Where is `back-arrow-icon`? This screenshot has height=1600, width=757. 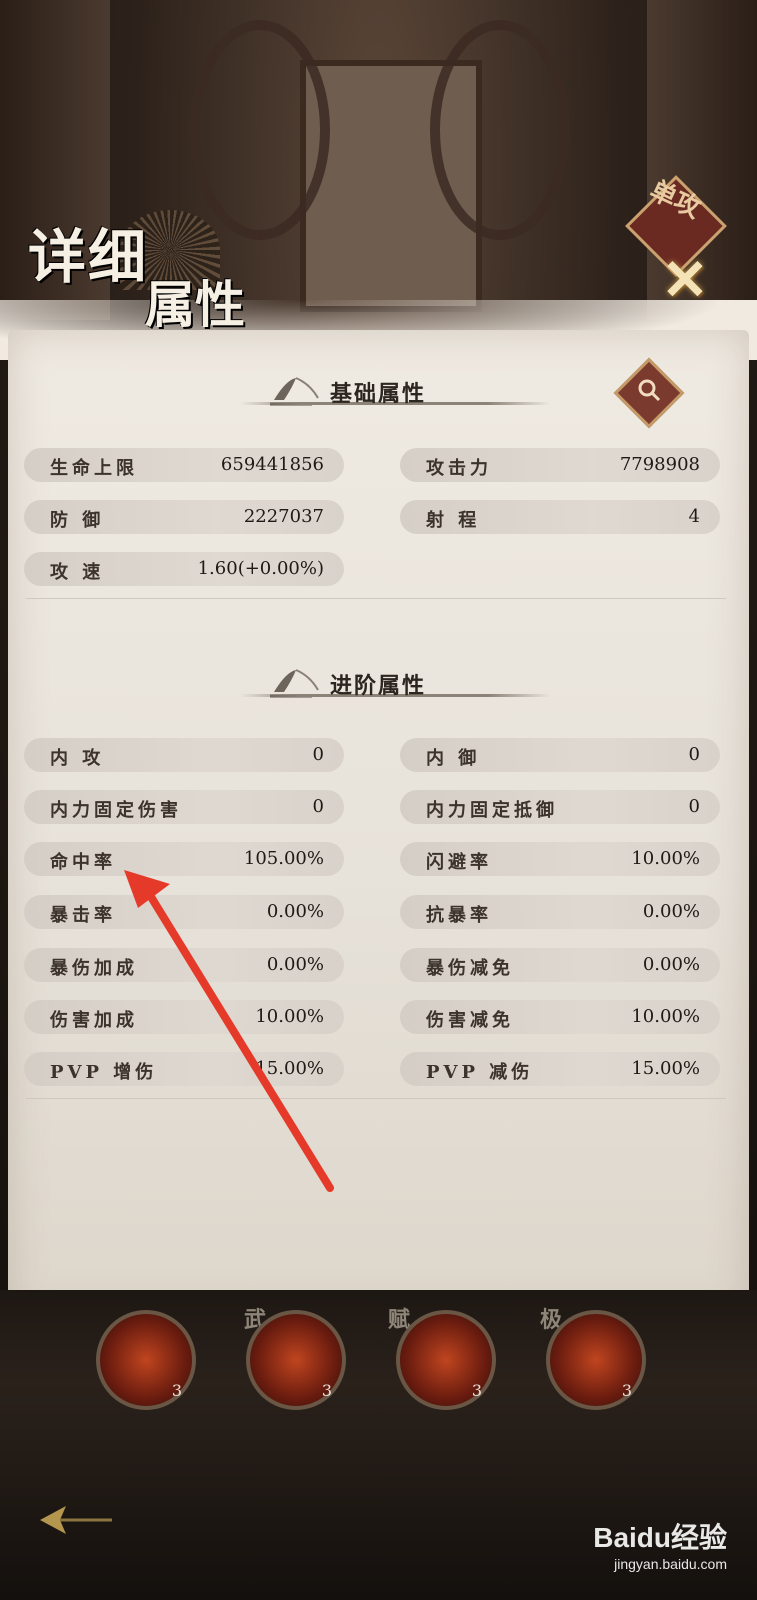 back-arrow-icon is located at coordinates (76, 1520).